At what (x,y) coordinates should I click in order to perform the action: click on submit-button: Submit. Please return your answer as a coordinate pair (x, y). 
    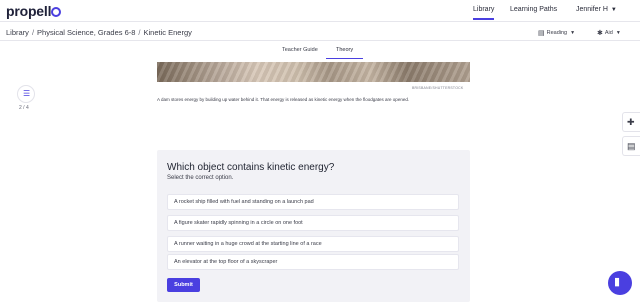
    Looking at the image, I should click on (183, 285).